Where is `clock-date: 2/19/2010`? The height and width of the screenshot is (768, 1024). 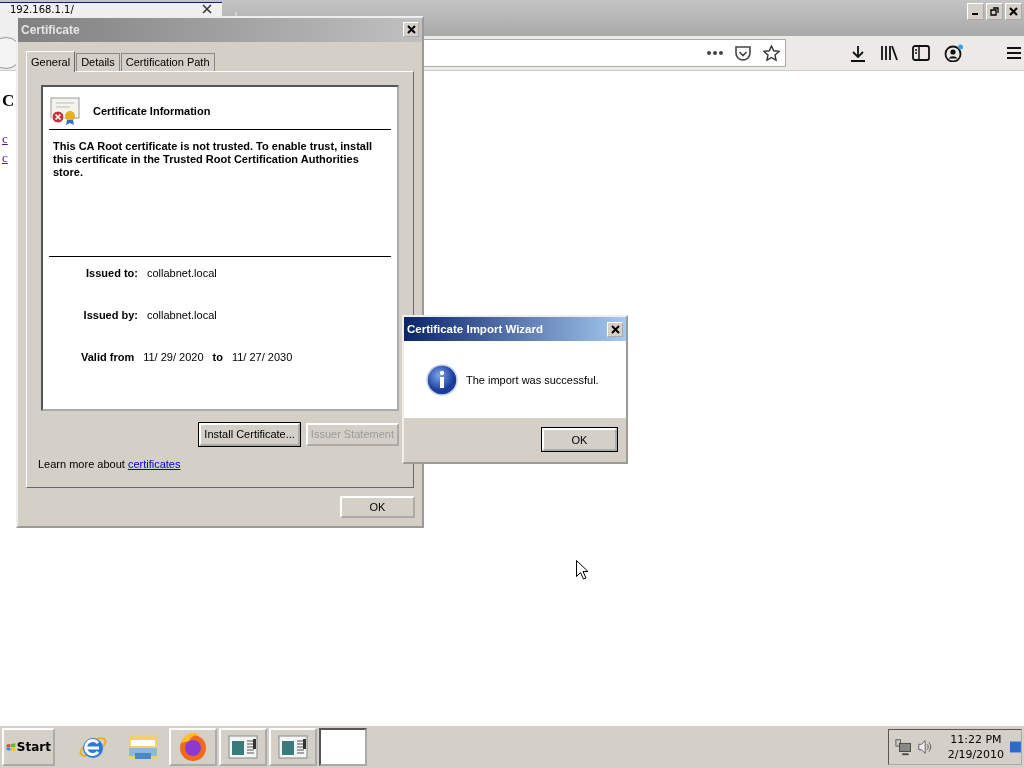
clock-date: 2/19/2010 is located at coordinates (976, 754).